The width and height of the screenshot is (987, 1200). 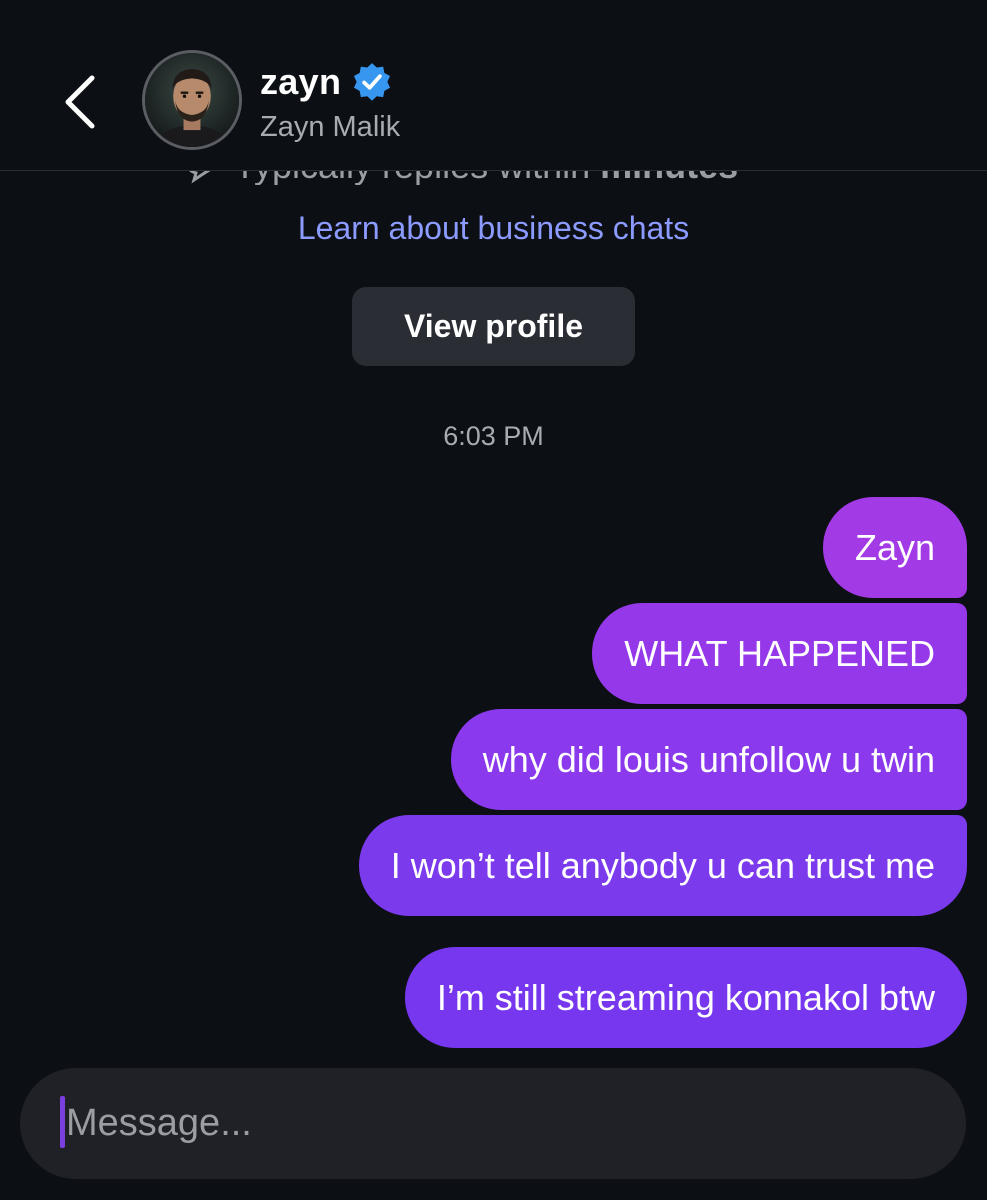 I want to click on username-row: zayn, so click(x=326, y=82).